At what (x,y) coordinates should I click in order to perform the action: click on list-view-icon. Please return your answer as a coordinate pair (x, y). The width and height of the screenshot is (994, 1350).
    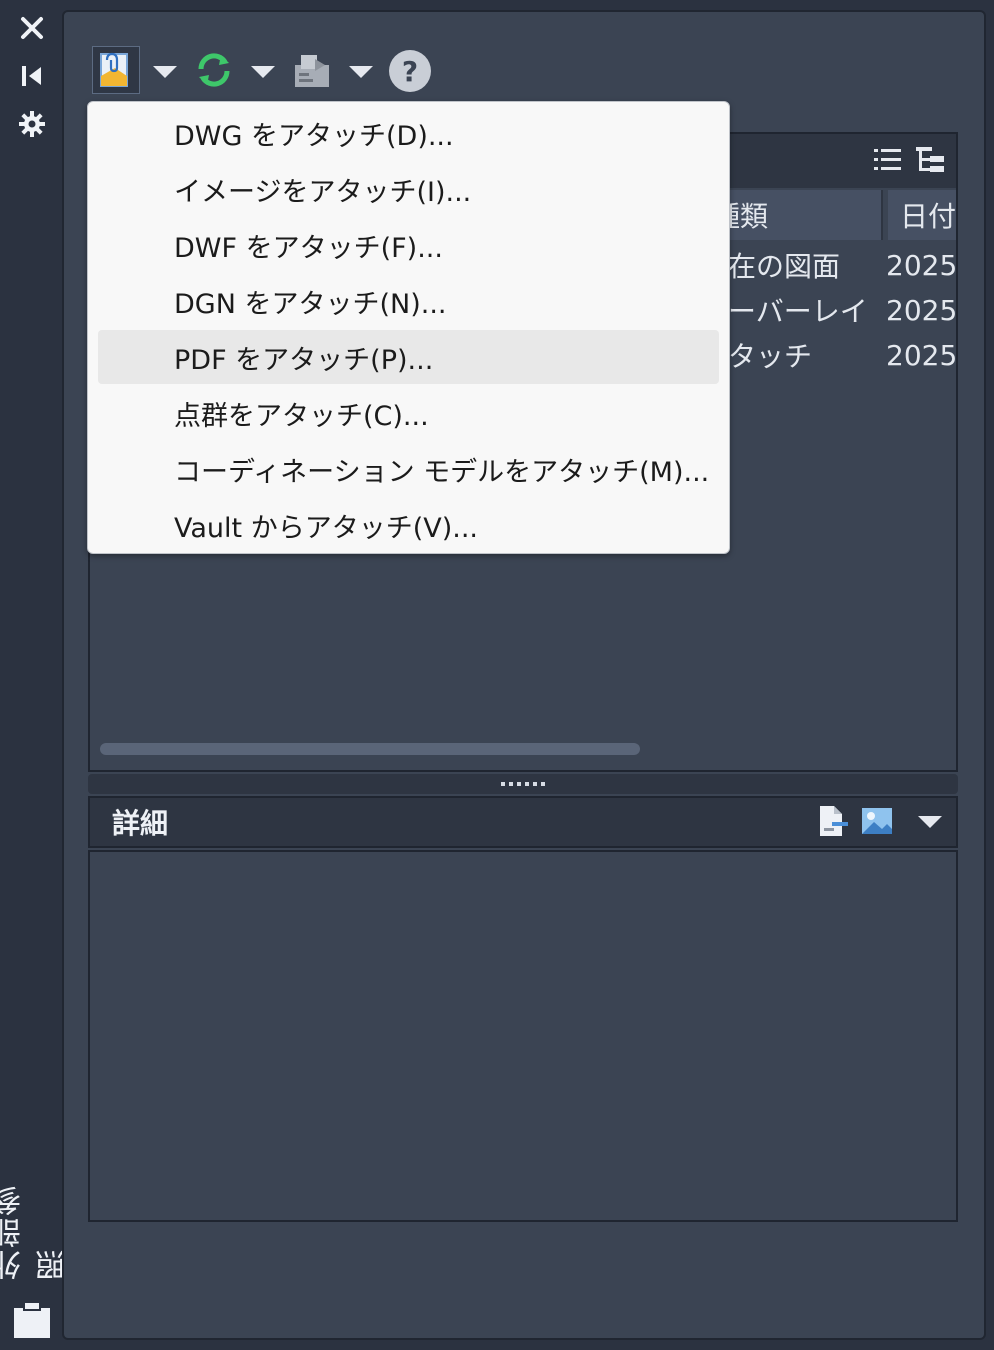
    Looking at the image, I should click on (888, 160).